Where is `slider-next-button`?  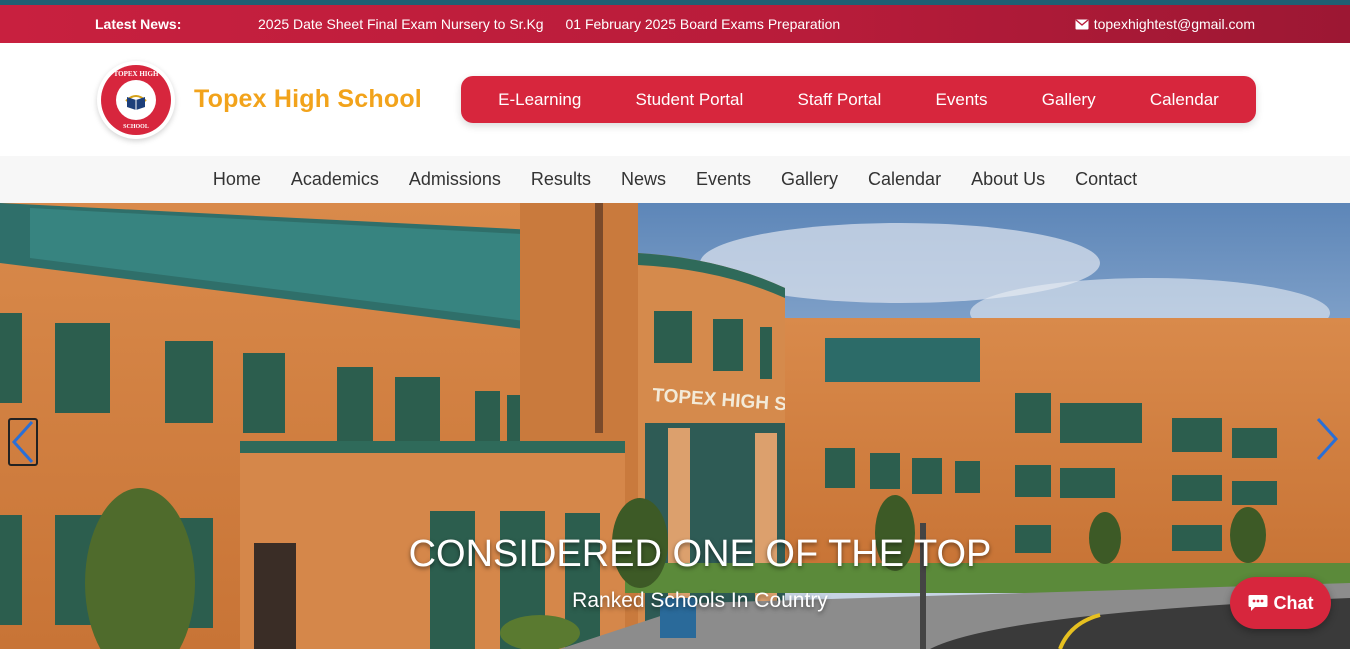 slider-next-button is located at coordinates (1329, 441).